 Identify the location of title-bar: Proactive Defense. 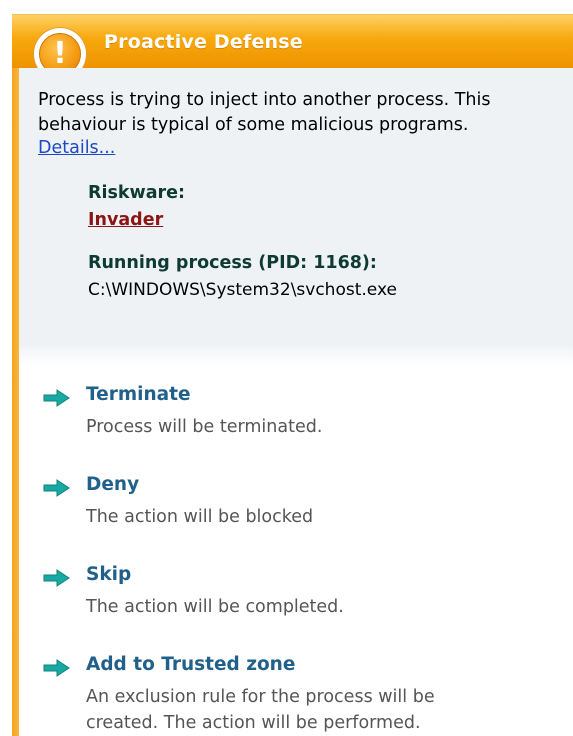
(292, 41).